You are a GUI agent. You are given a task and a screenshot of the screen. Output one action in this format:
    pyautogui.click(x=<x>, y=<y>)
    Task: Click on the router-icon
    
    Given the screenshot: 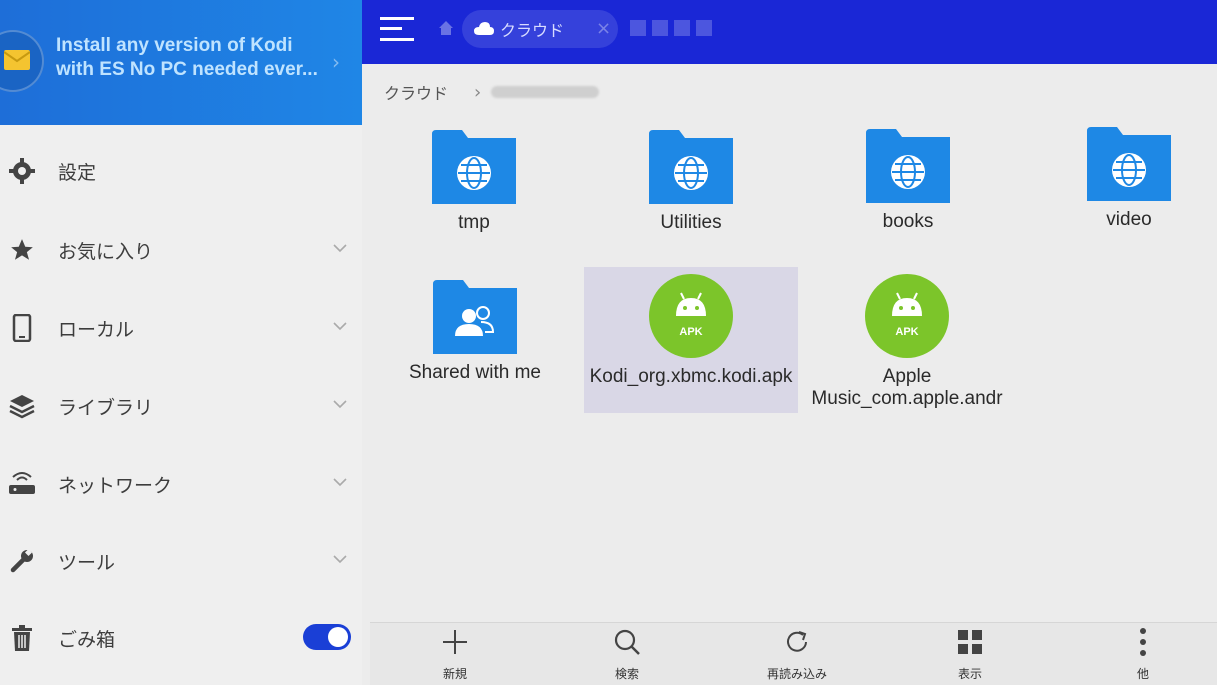 What is the action you would take?
    pyautogui.click(x=22, y=484)
    